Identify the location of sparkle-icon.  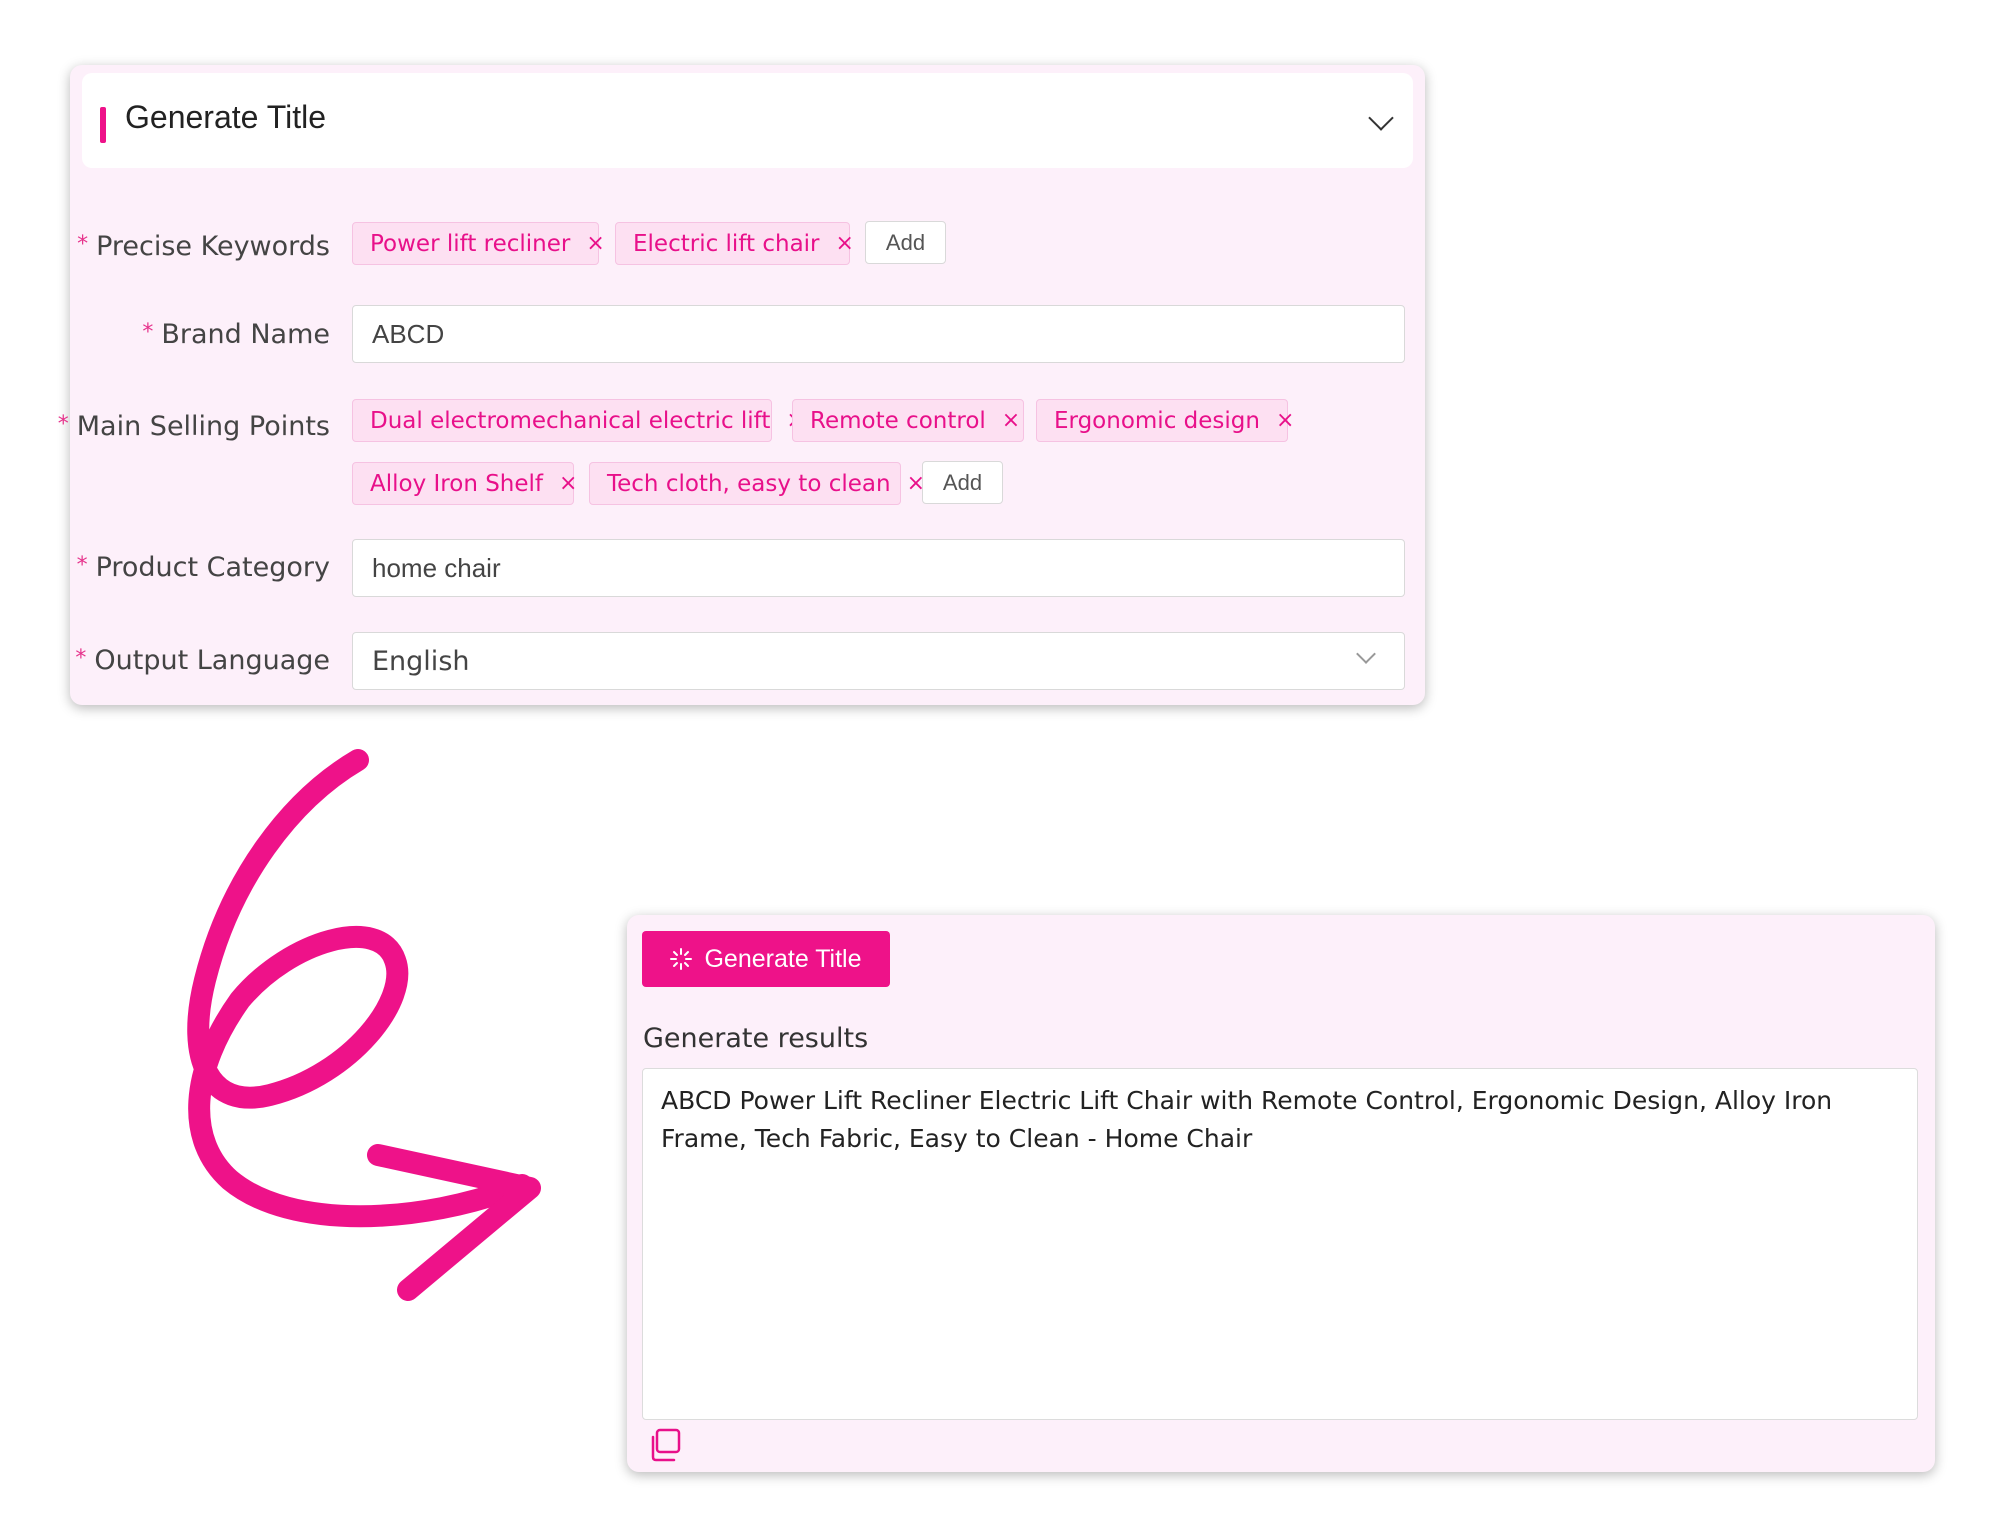
(681, 959).